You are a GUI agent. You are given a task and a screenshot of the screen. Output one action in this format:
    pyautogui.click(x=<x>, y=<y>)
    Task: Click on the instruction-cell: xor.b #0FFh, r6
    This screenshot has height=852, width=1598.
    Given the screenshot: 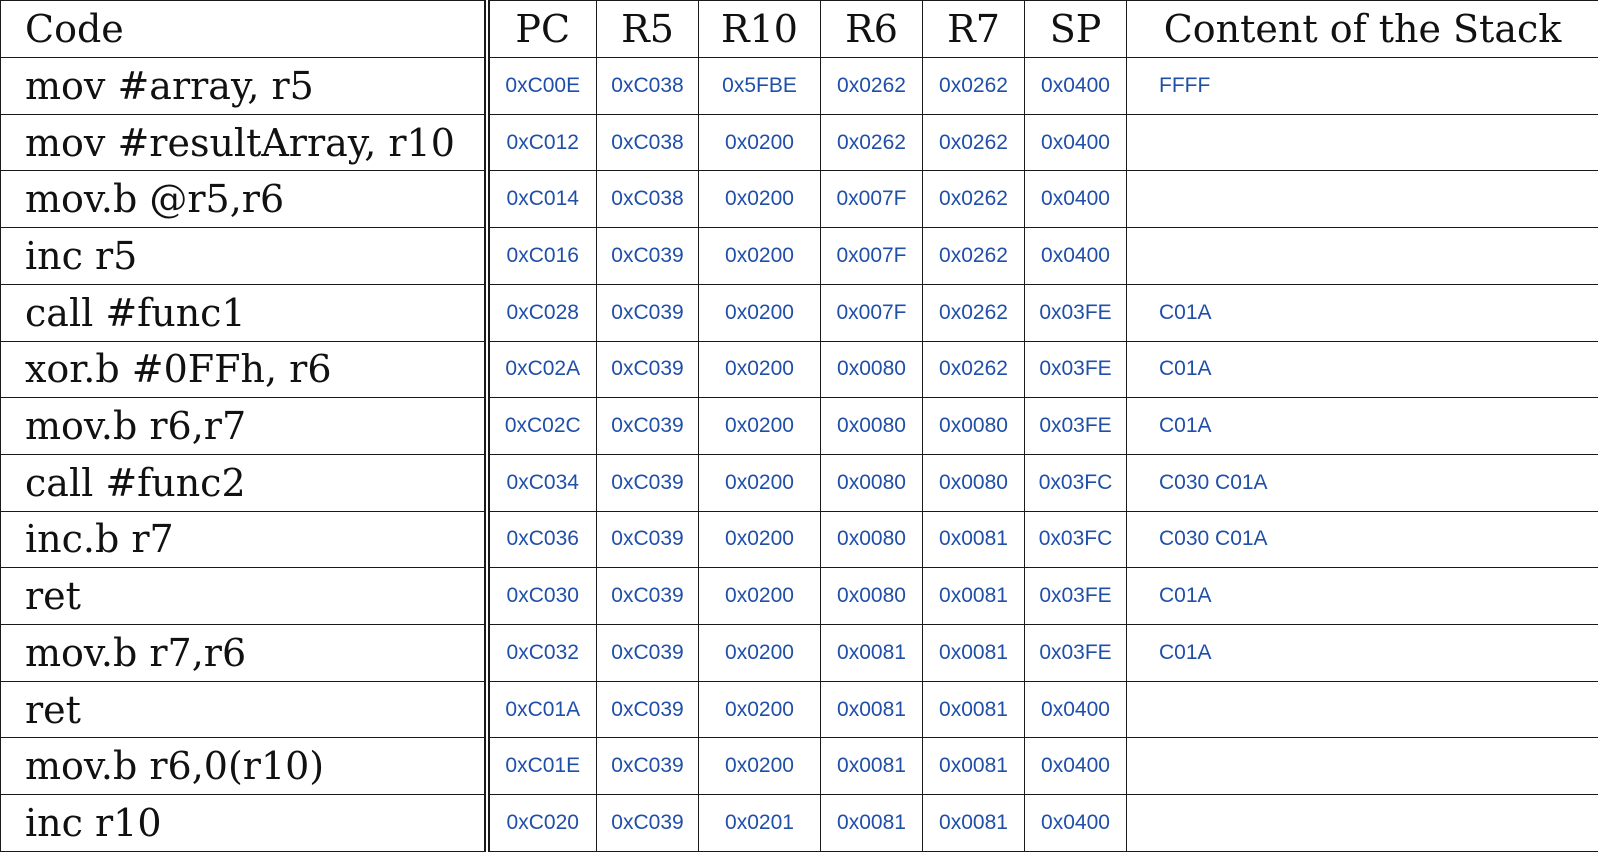 What is the action you would take?
    pyautogui.click(x=243, y=369)
    